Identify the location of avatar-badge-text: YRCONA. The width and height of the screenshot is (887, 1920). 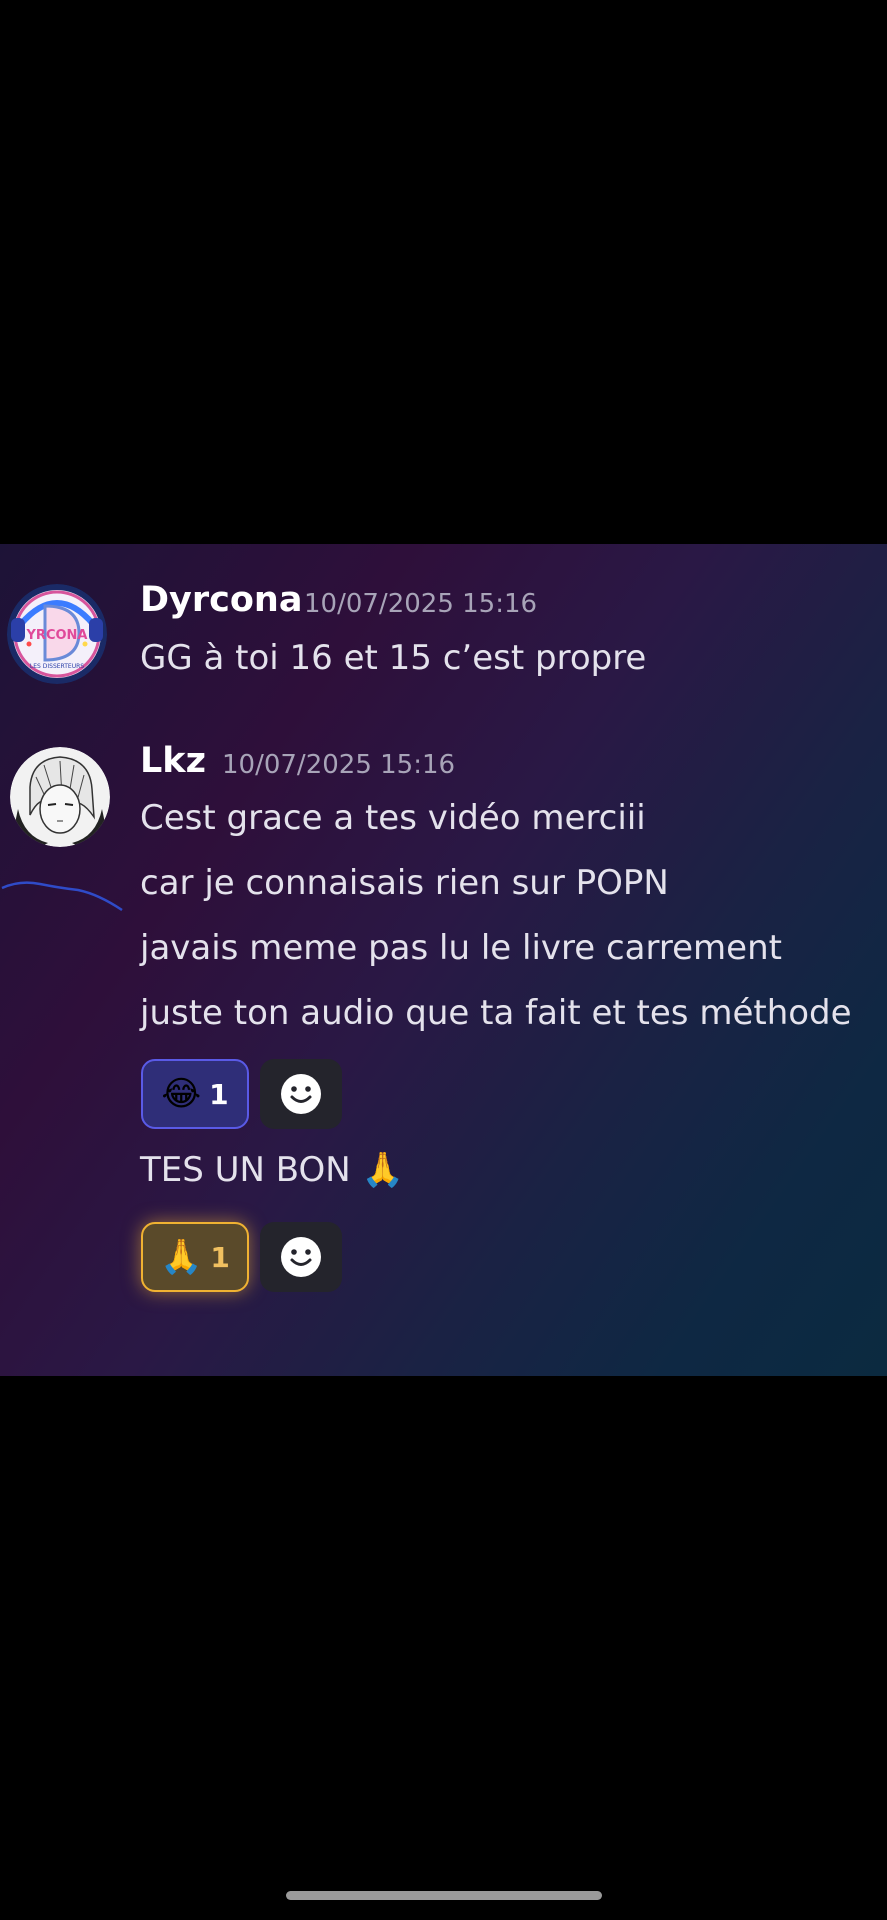
(57, 635).